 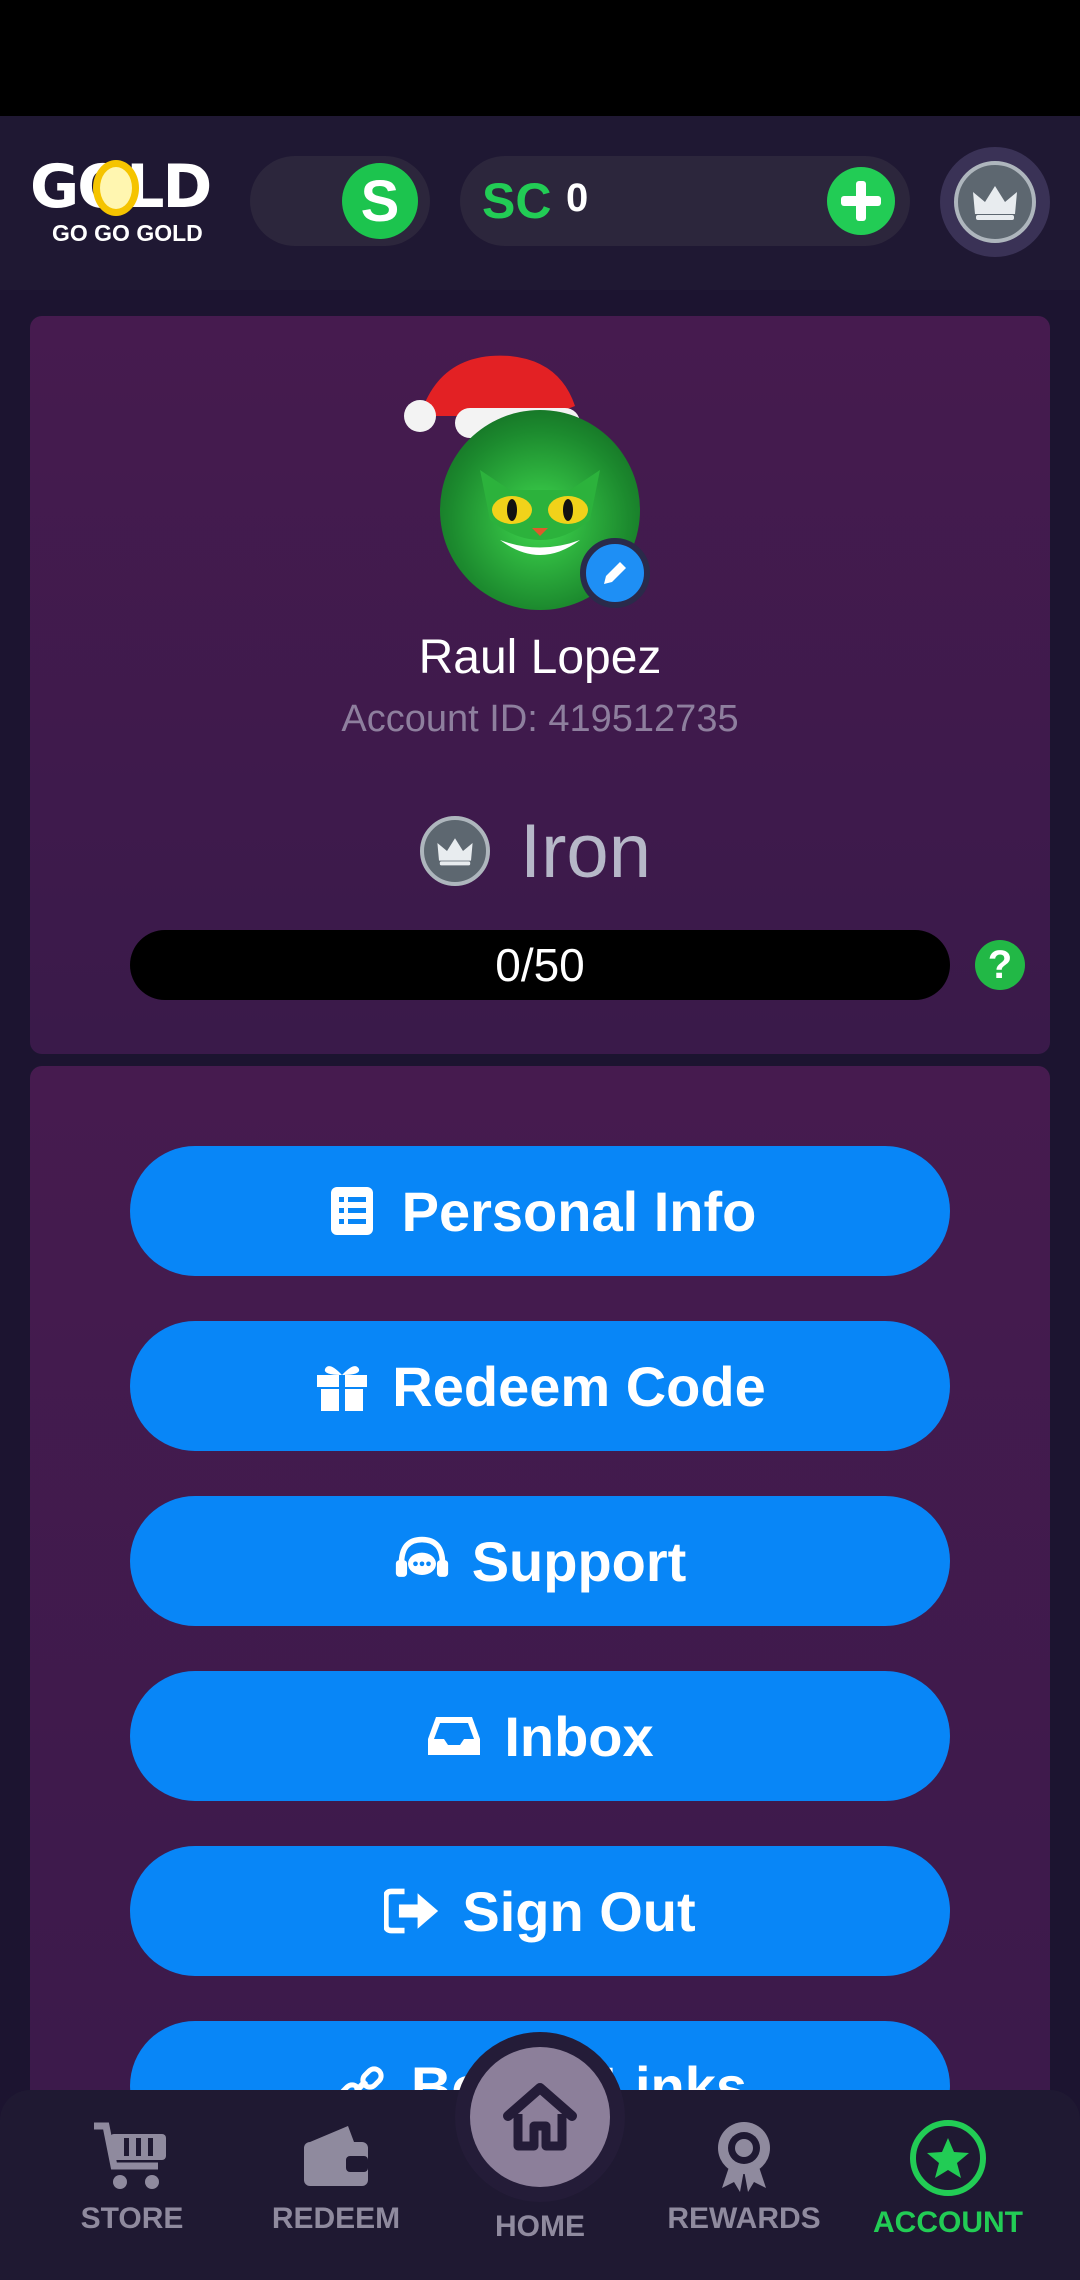 I want to click on logo-coin-icon, so click(x=116, y=188).